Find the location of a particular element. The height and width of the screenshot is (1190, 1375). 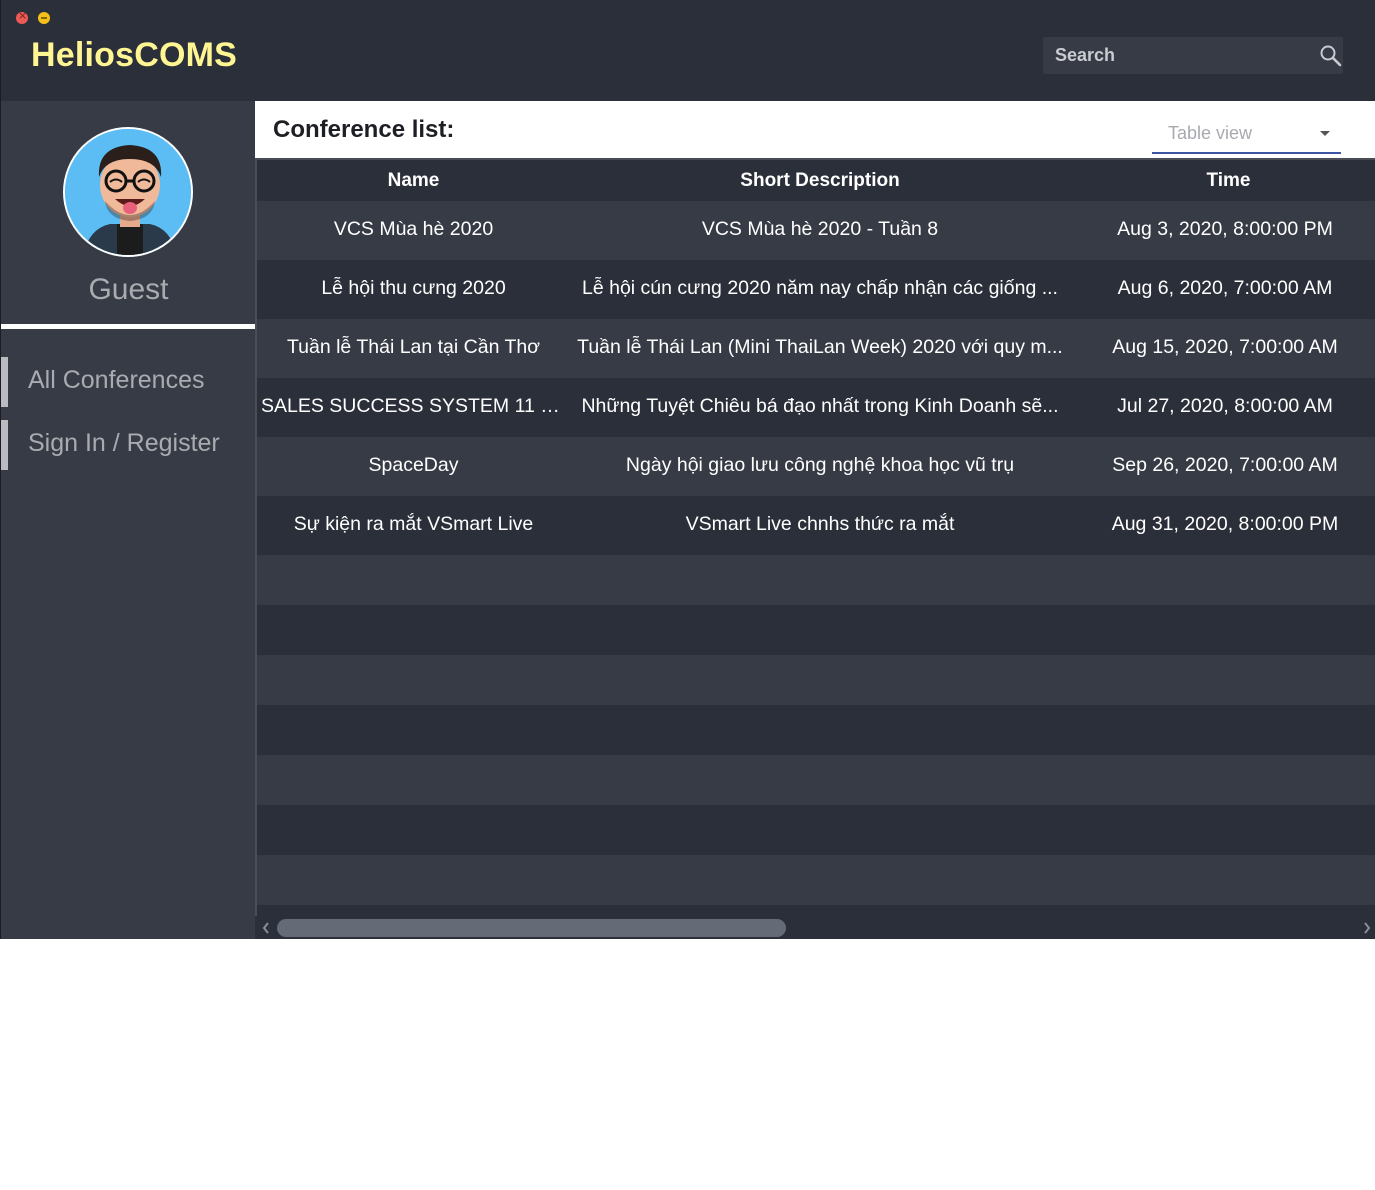

horizontal-scrollbar is located at coordinates (815, 927).